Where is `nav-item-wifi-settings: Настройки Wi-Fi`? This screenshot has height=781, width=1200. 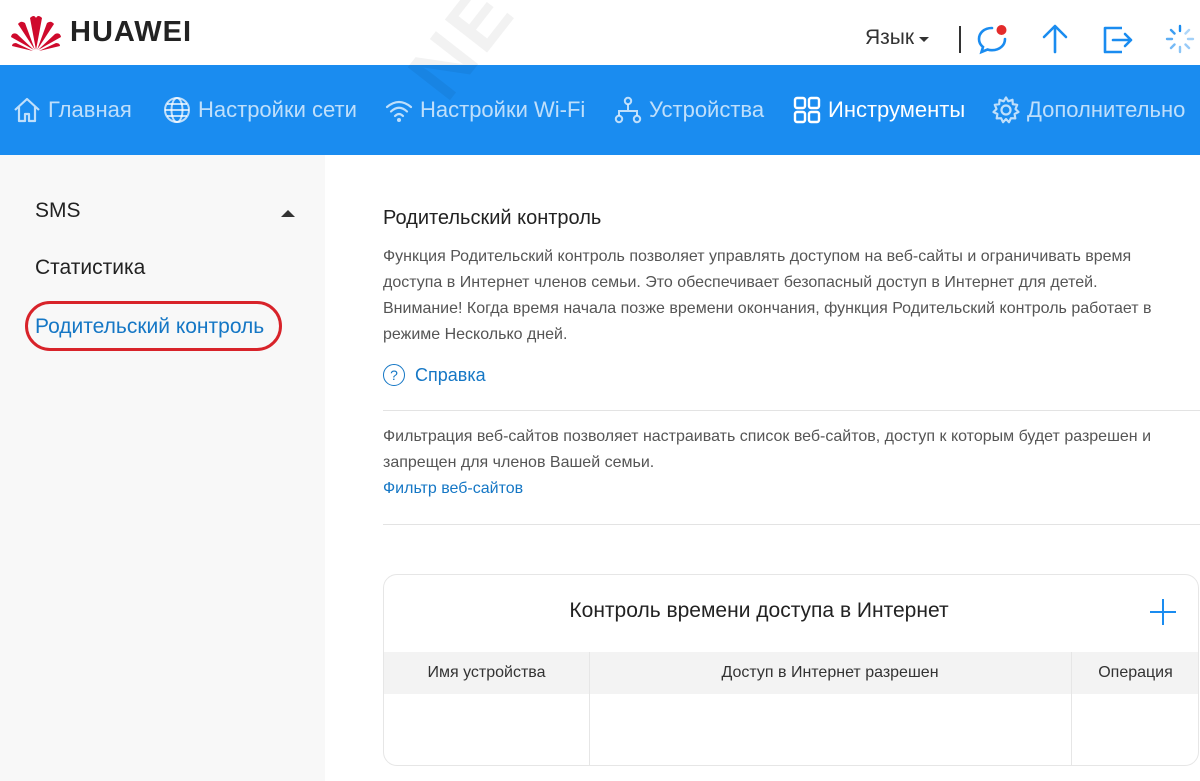 nav-item-wifi-settings: Настройки Wi-Fi is located at coordinates (484, 110).